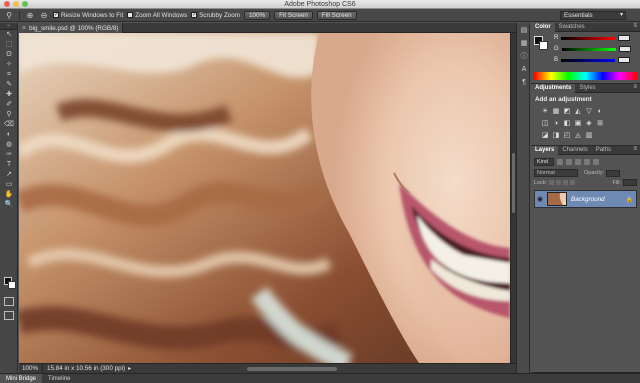 This screenshot has width=640, height=383. What do you see at coordinates (578, 136) in the screenshot?
I see `adjustment-row3-3-icon: ◬` at bounding box center [578, 136].